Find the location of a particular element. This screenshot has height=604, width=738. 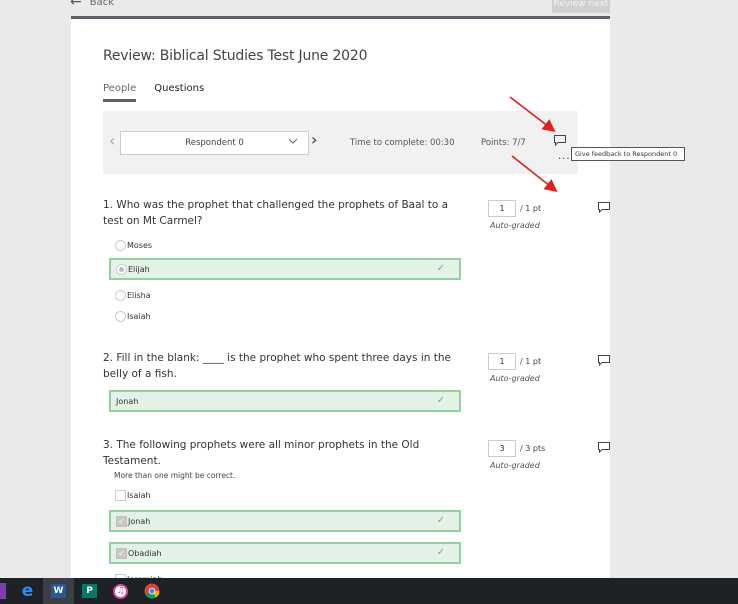

tab-questions: Questions is located at coordinates (179, 91).